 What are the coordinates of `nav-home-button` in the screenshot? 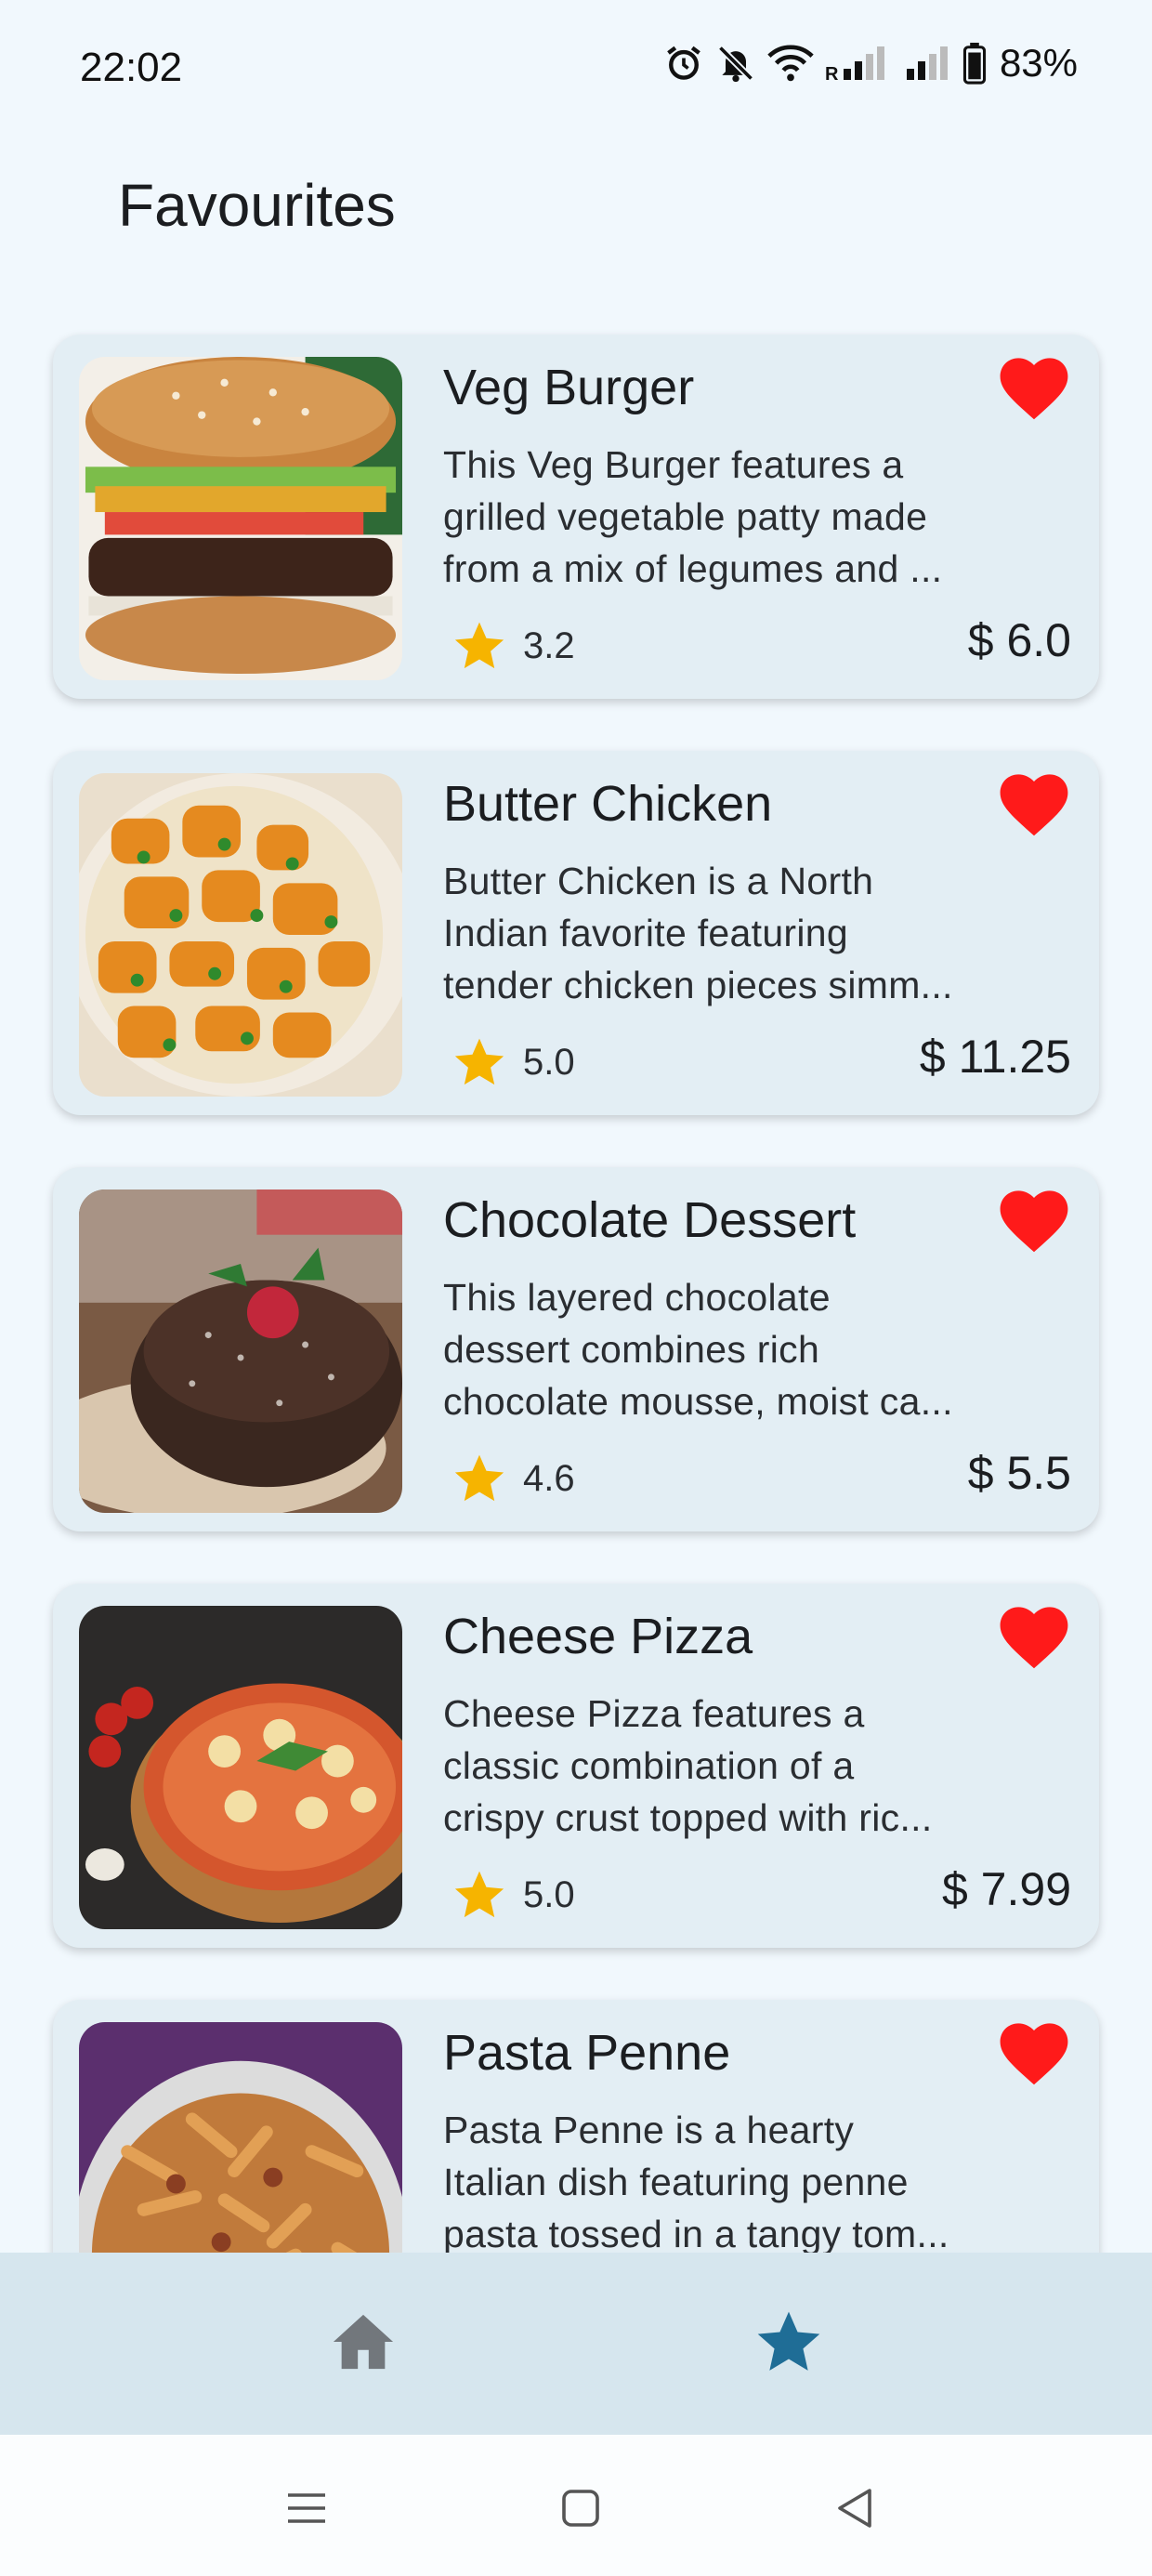 It's located at (363, 2341).